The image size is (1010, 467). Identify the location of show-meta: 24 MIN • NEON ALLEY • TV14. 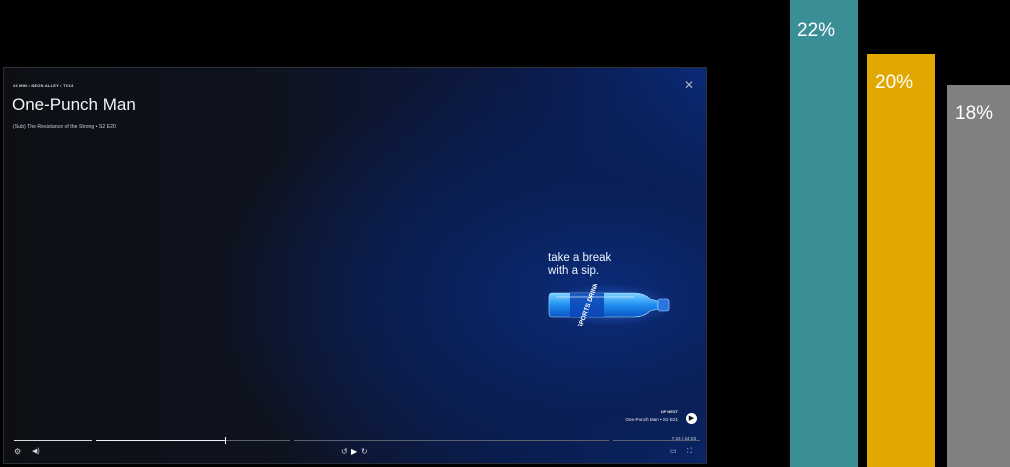
(43, 85).